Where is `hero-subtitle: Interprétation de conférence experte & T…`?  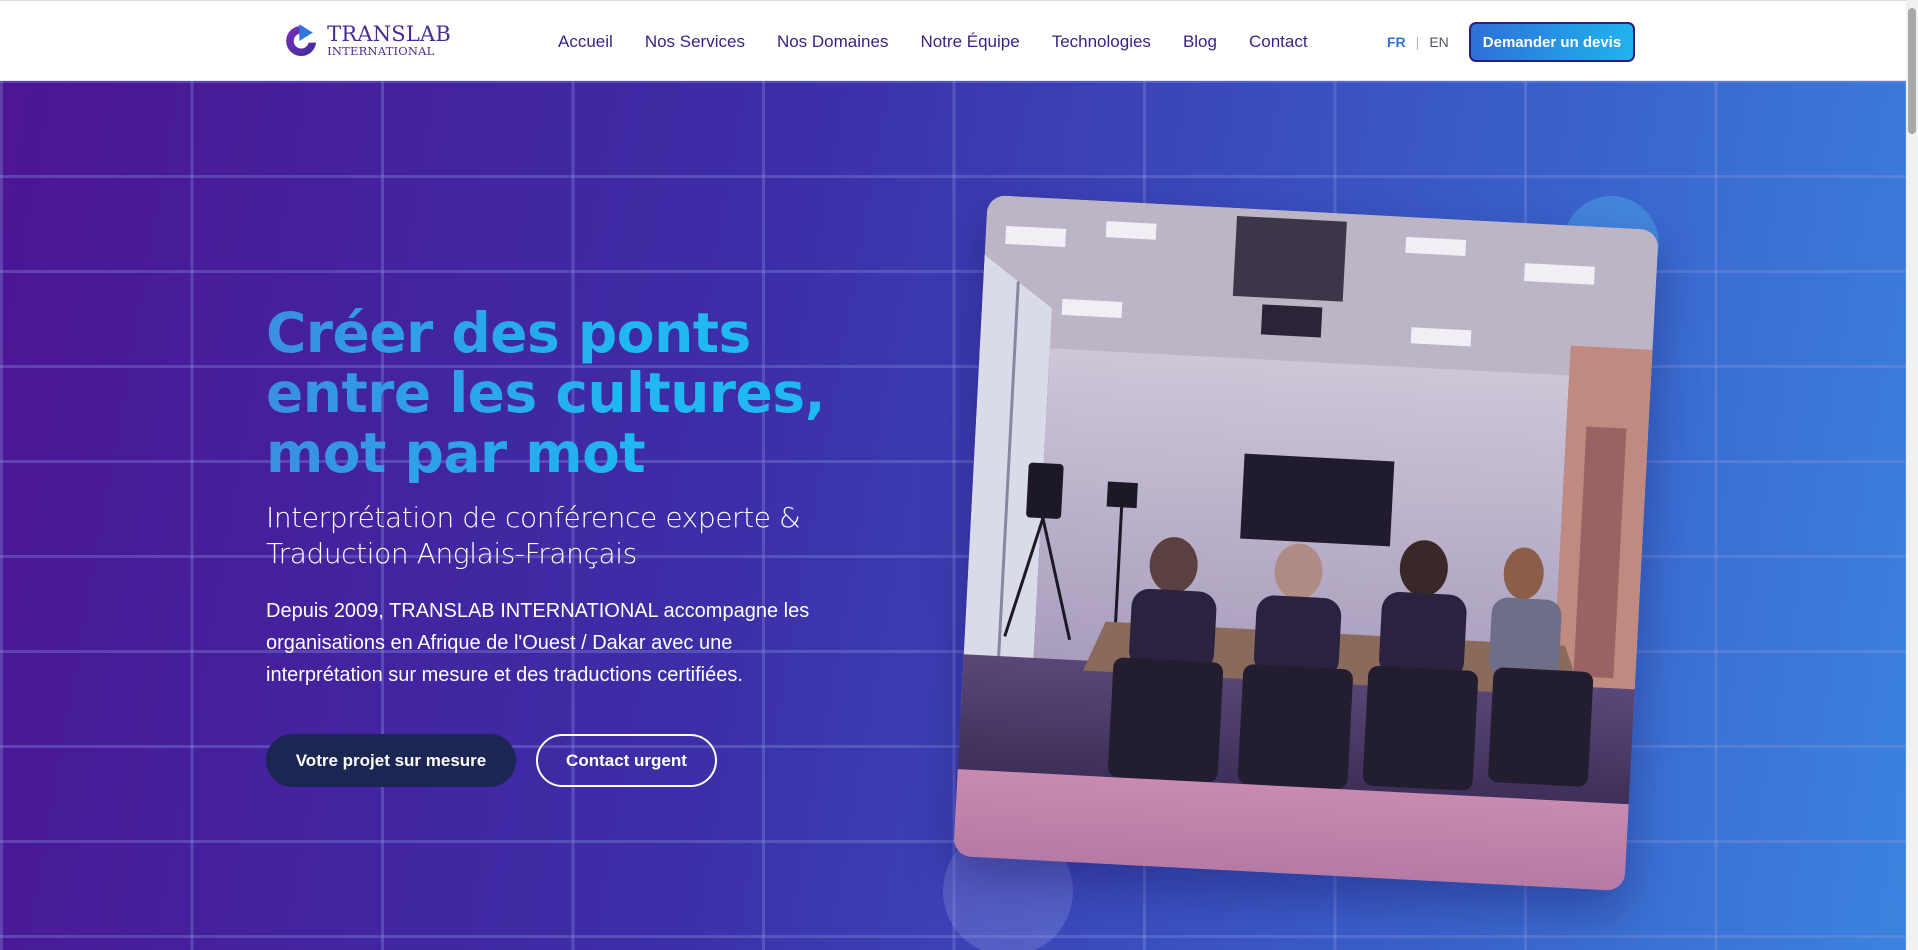 hero-subtitle: Interprétation de conférence experte & T… is located at coordinates (566, 536).